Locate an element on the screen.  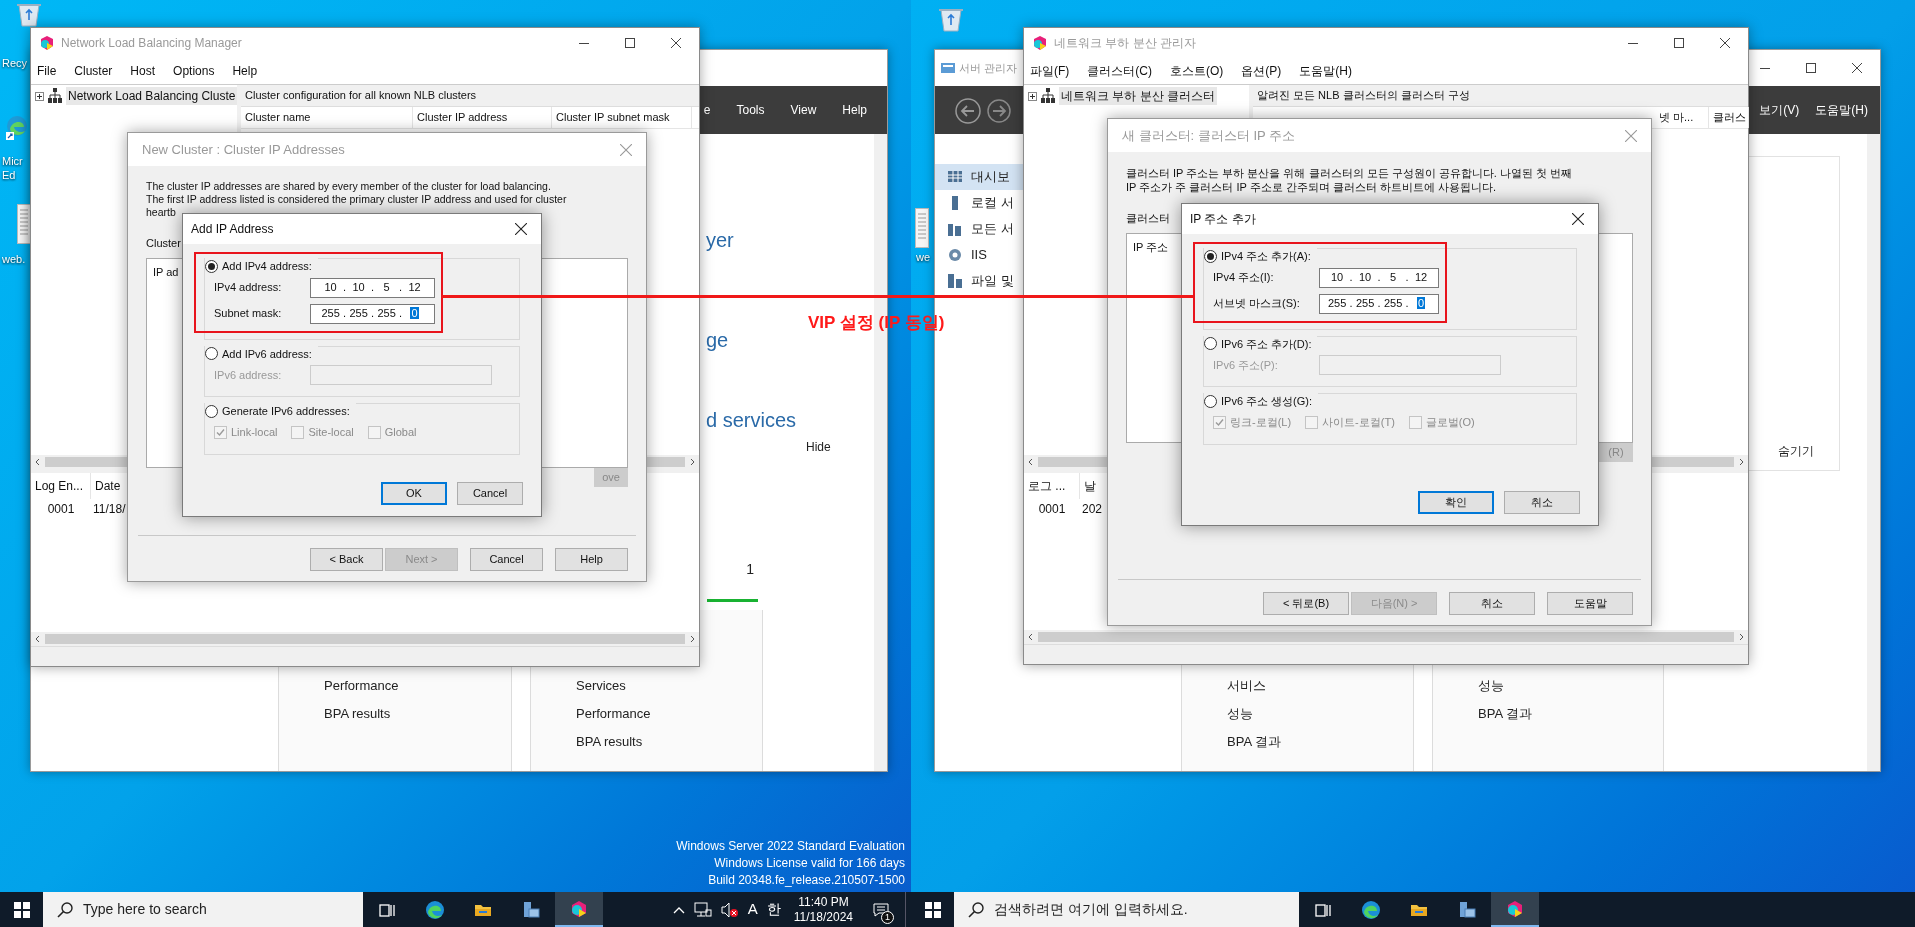
menu-item: 클러스터(C) is located at coordinates (1119, 71).